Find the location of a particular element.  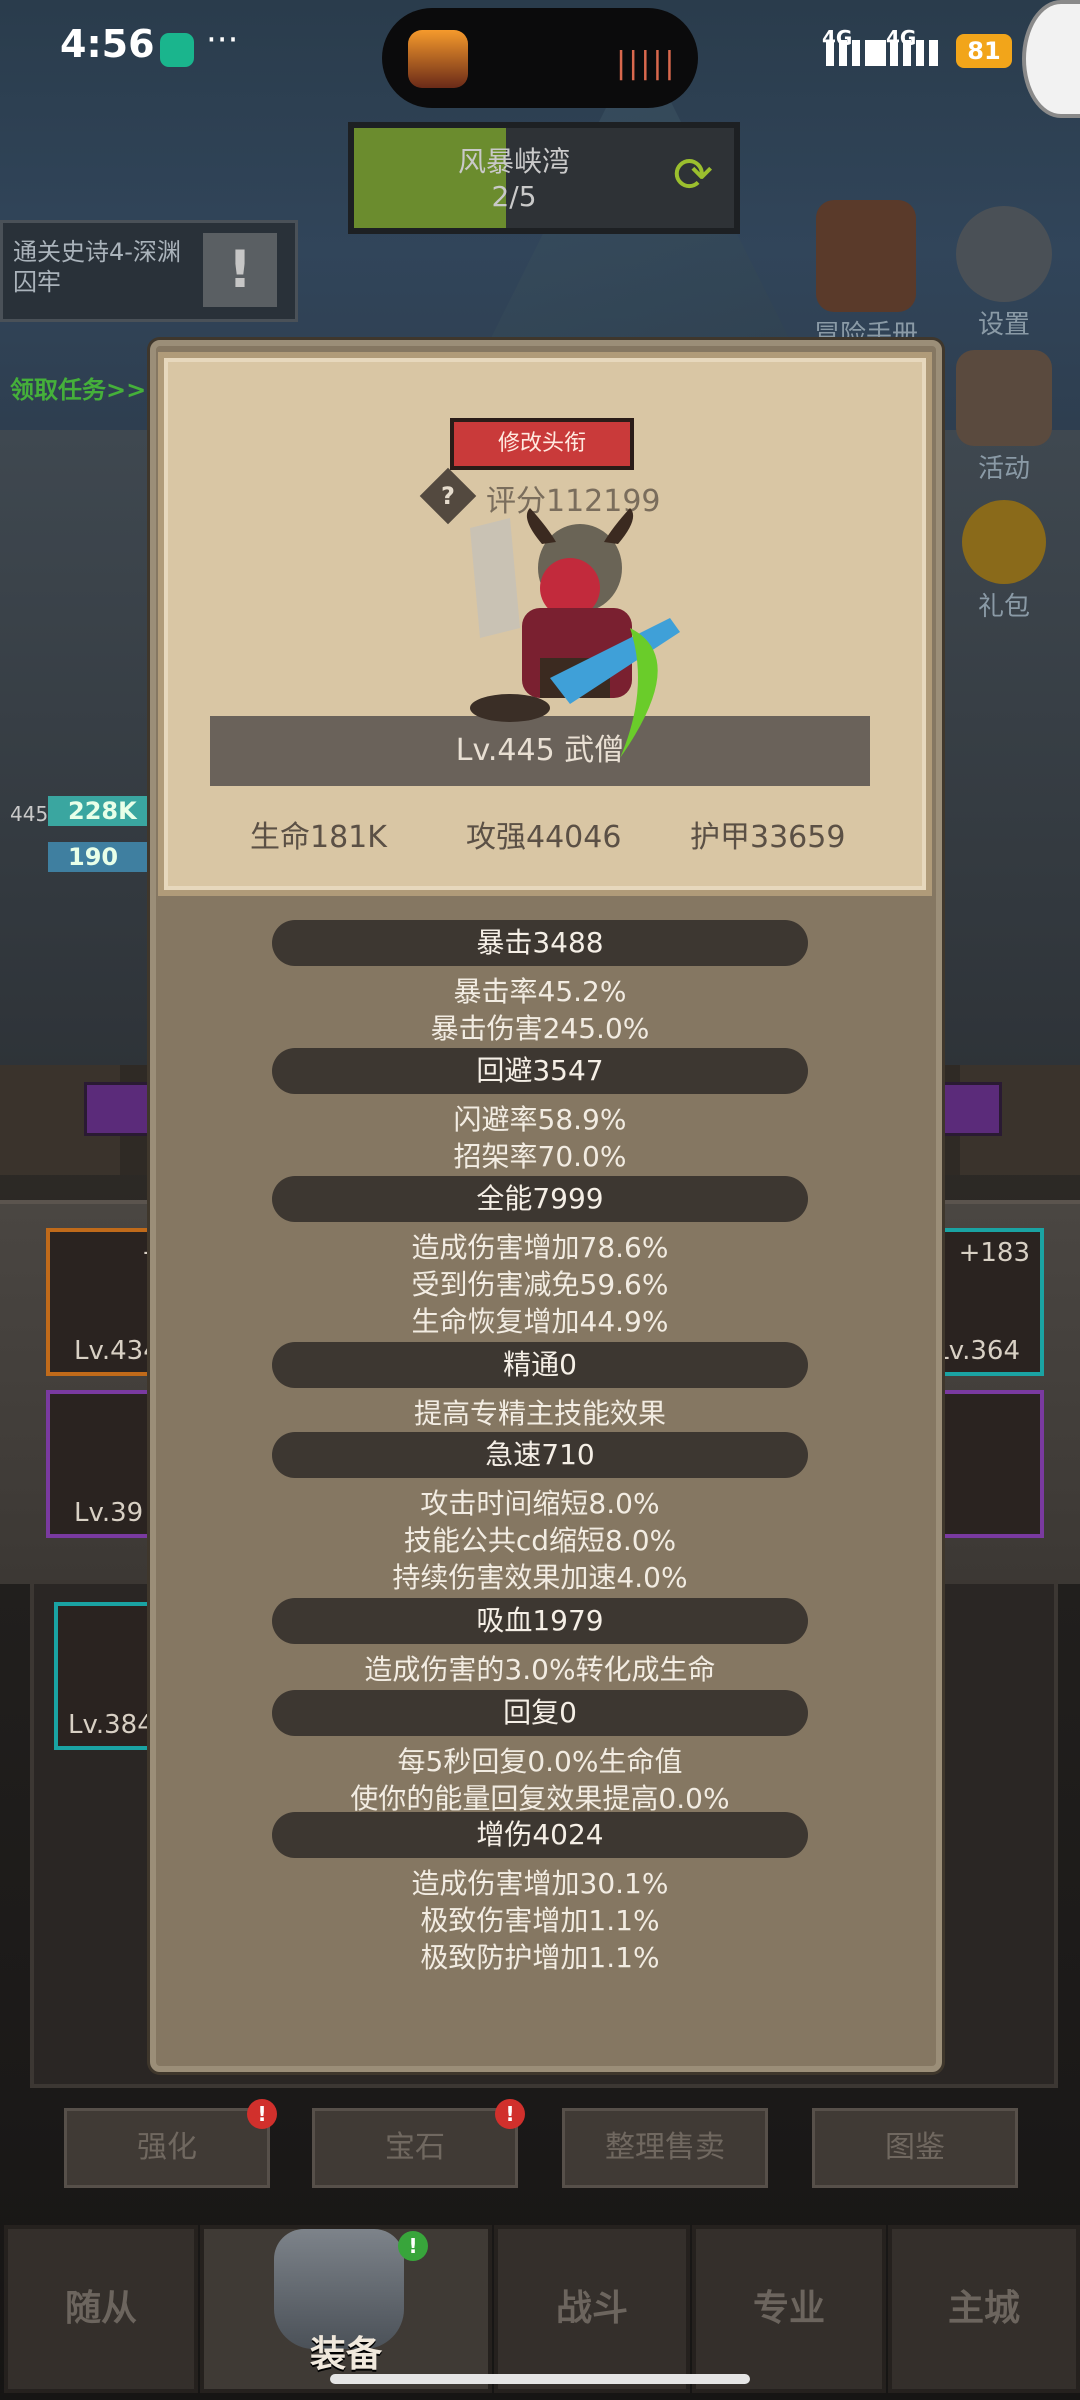

stage-name: 风暴峡湾 is located at coordinates (513, 161).